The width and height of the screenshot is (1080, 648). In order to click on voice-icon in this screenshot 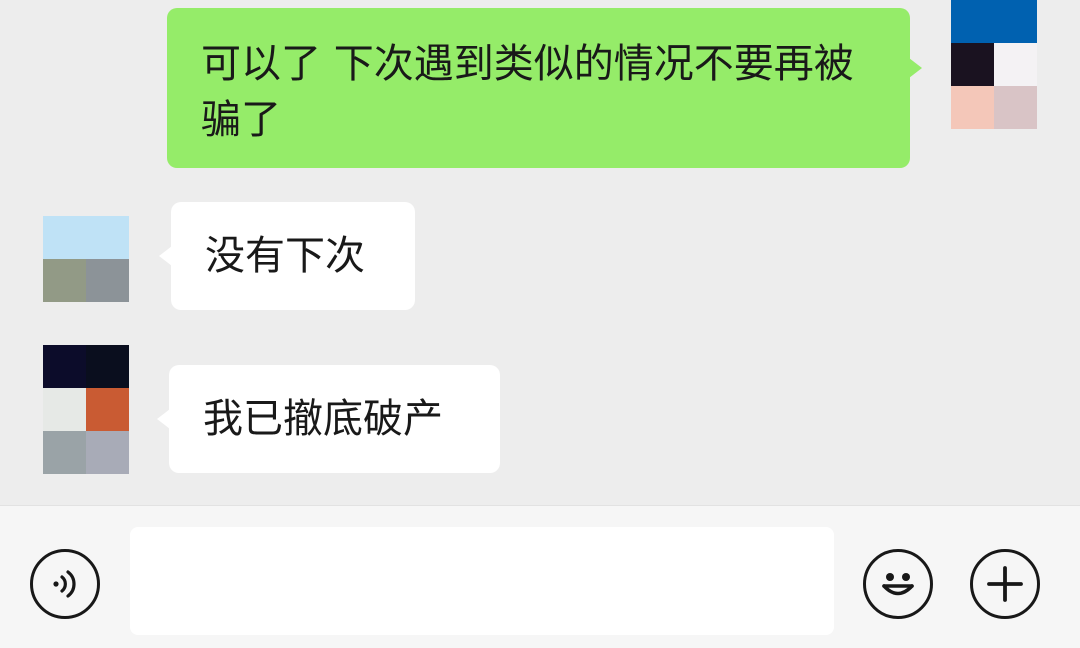, I will do `click(64, 584)`.